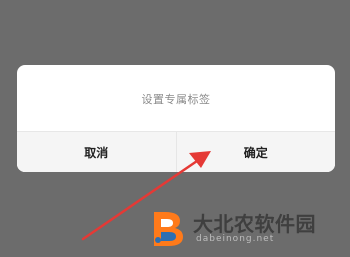 The image size is (350, 257). I want to click on watermark: 大北农软件园 dabeinong.net, so click(247, 228).